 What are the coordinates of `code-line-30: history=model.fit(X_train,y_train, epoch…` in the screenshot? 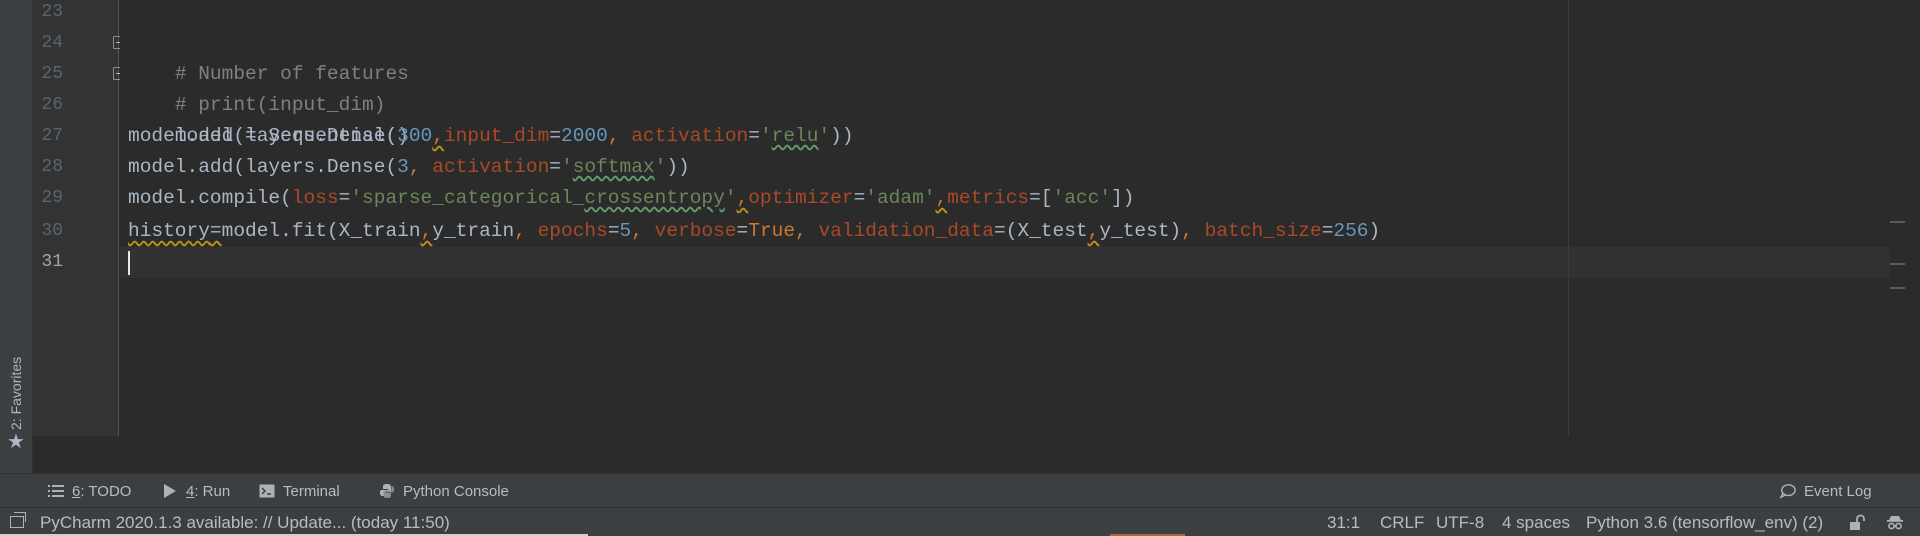 It's located at (754, 231).